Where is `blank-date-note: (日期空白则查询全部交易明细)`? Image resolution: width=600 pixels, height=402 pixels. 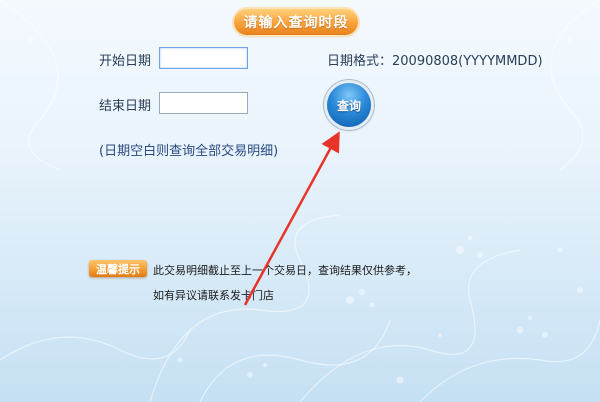
blank-date-note: (日期空白则查询全部交易明细) is located at coordinates (189, 151).